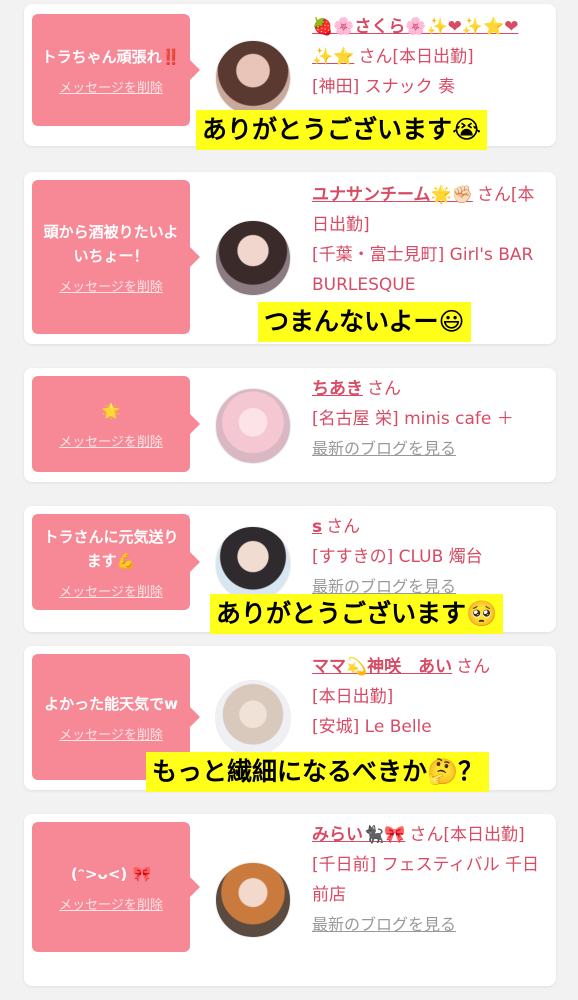 The width and height of the screenshot is (578, 1000). I want to click on message-bubble: 頭から酒被りたいよいちょー！ メッセージを削除, so click(116, 257).